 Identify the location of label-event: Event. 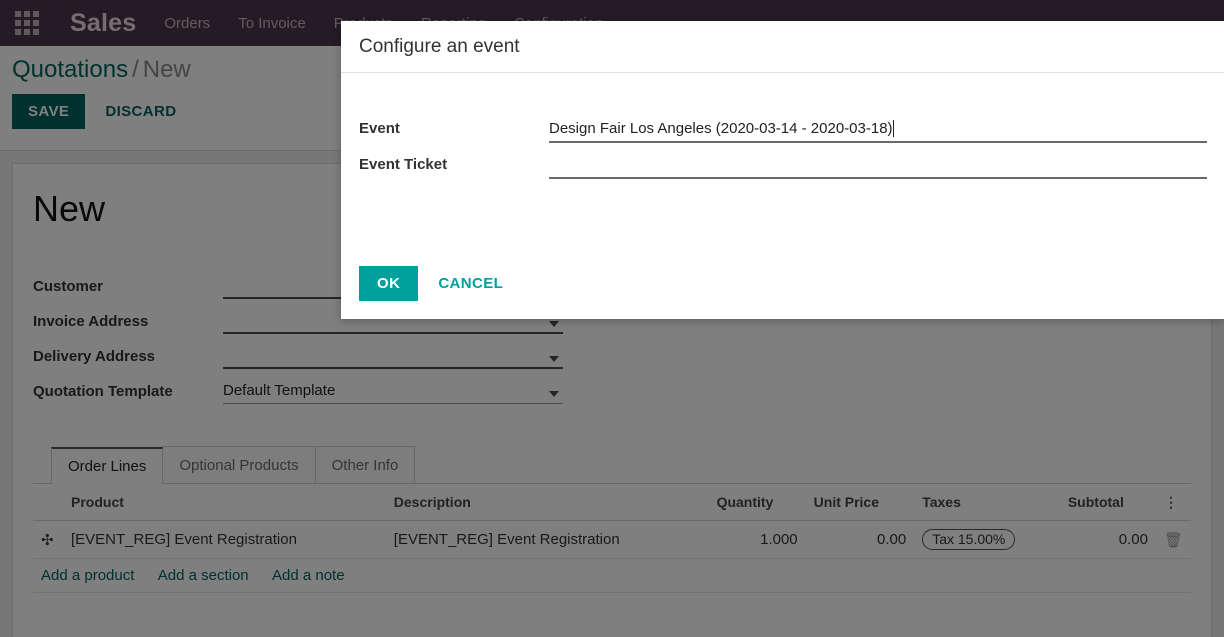
(379, 128).